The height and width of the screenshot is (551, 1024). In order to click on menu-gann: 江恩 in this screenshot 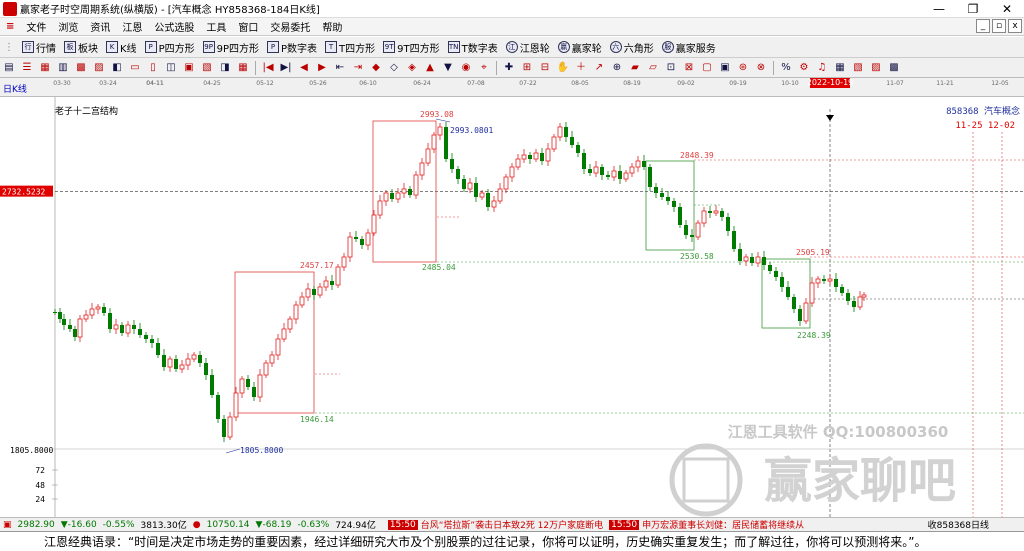, I will do `click(132, 26)`.